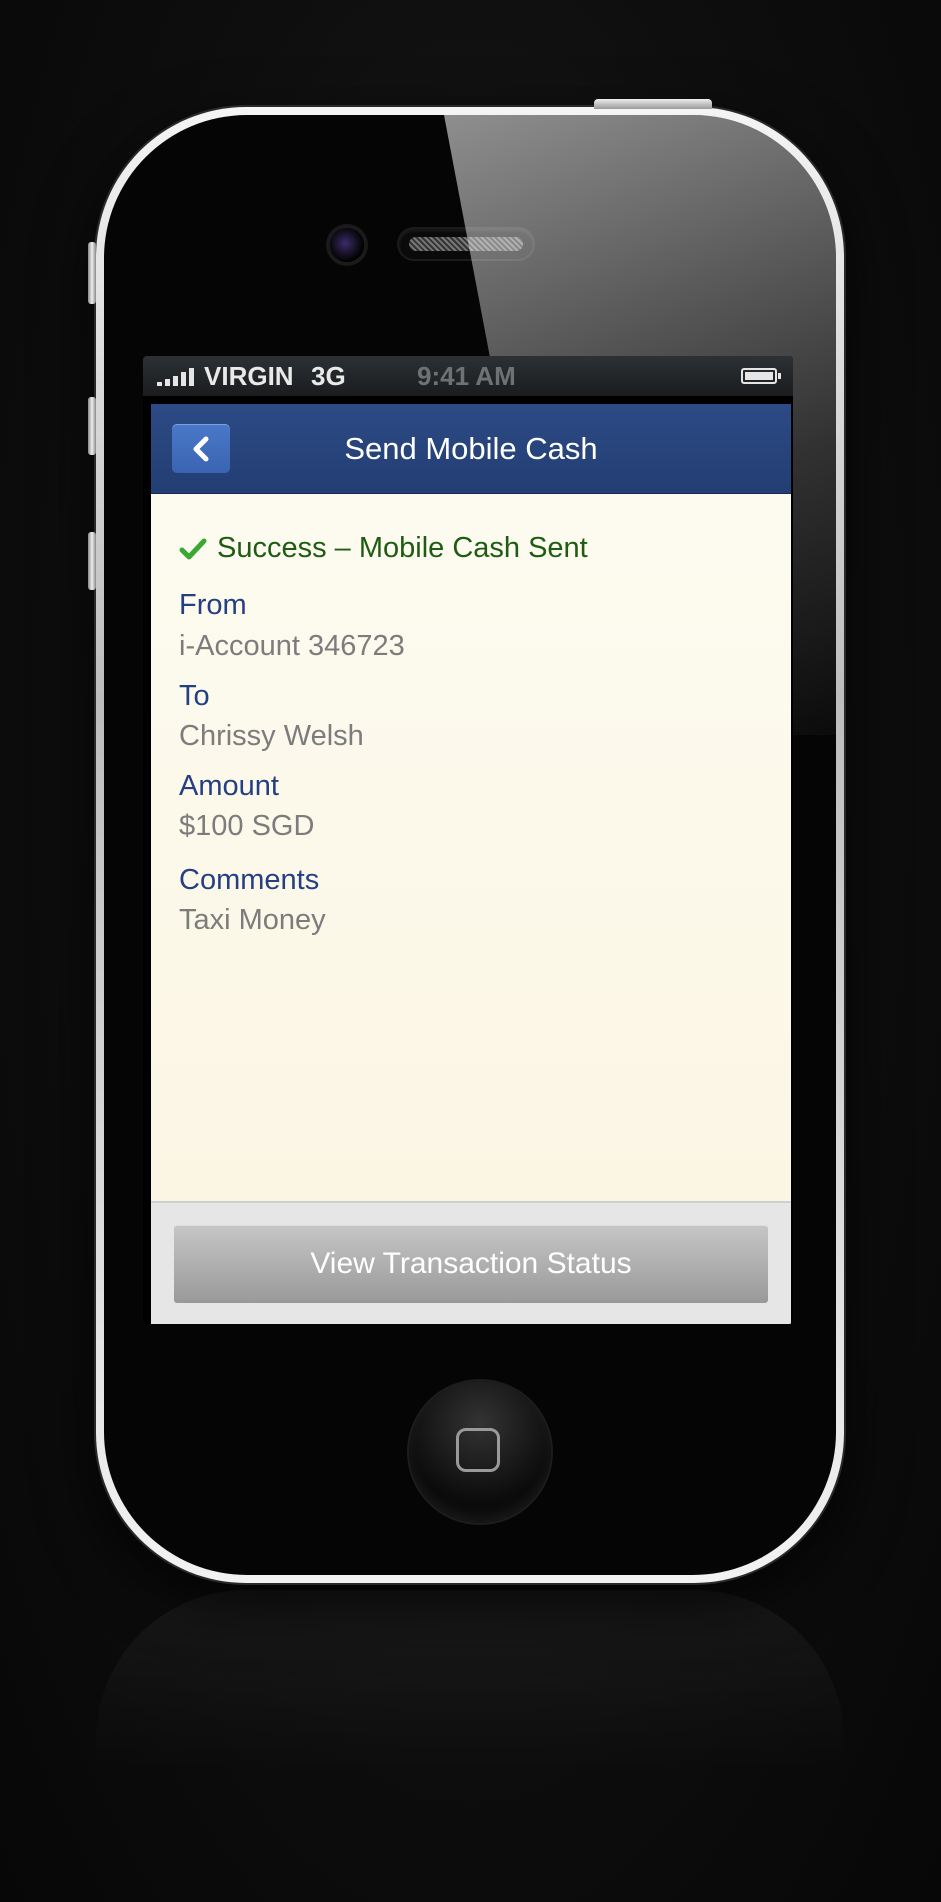  Describe the element at coordinates (328, 376) in the screenshot. I see `network-type: 3G` at that location.